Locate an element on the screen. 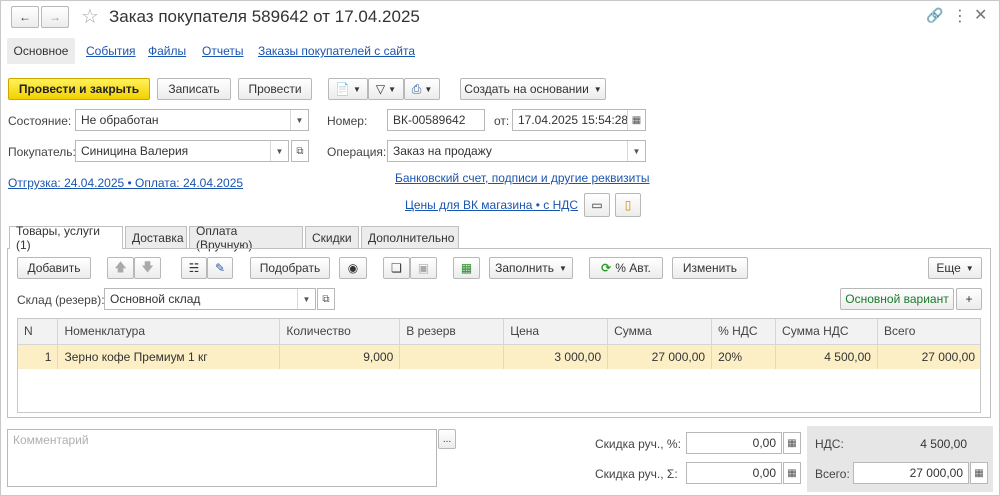 The height and width of the screenshot is (496, 1000). warehouse-select: Основной склад ▼ is located at coordinates (210, 299).